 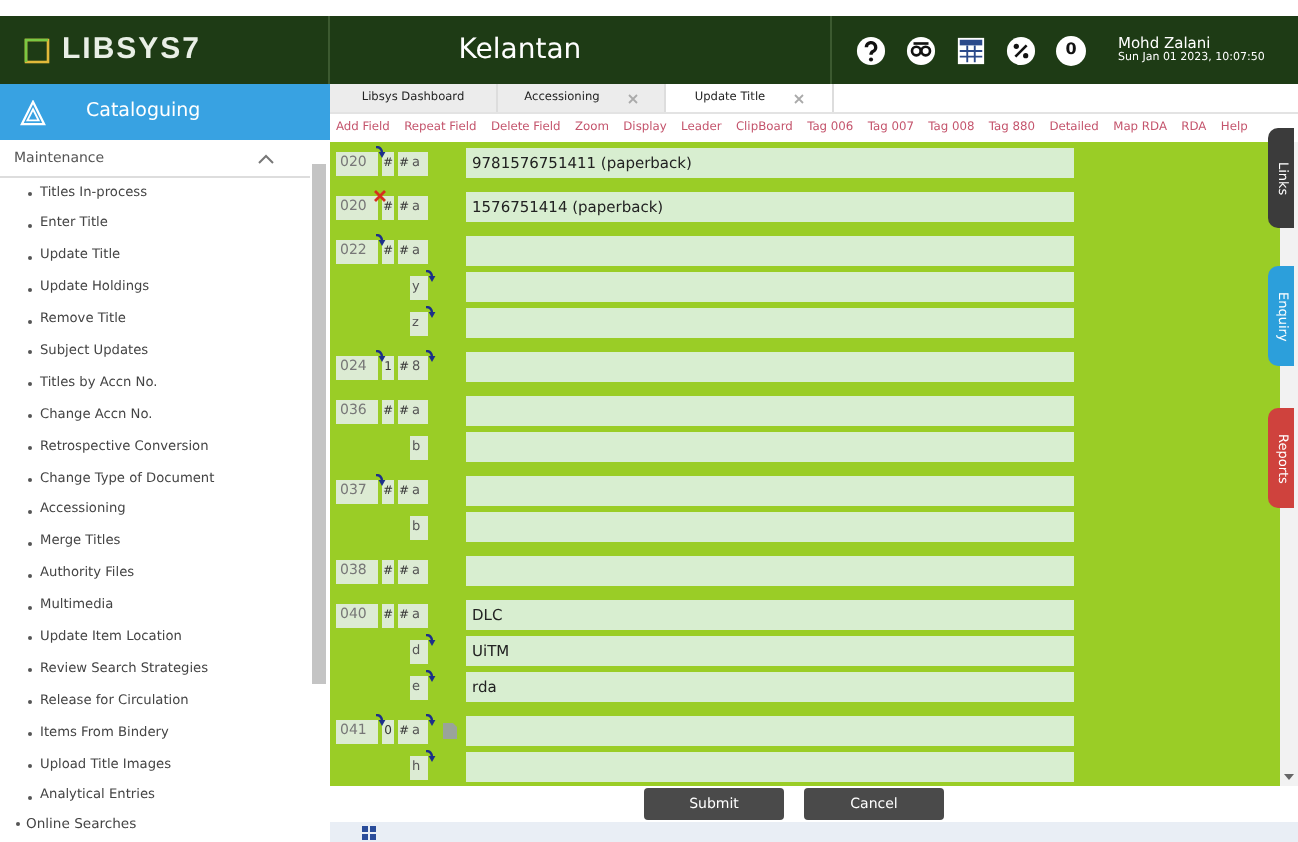 I want to click on table-icon, so click(x=971, y=50).